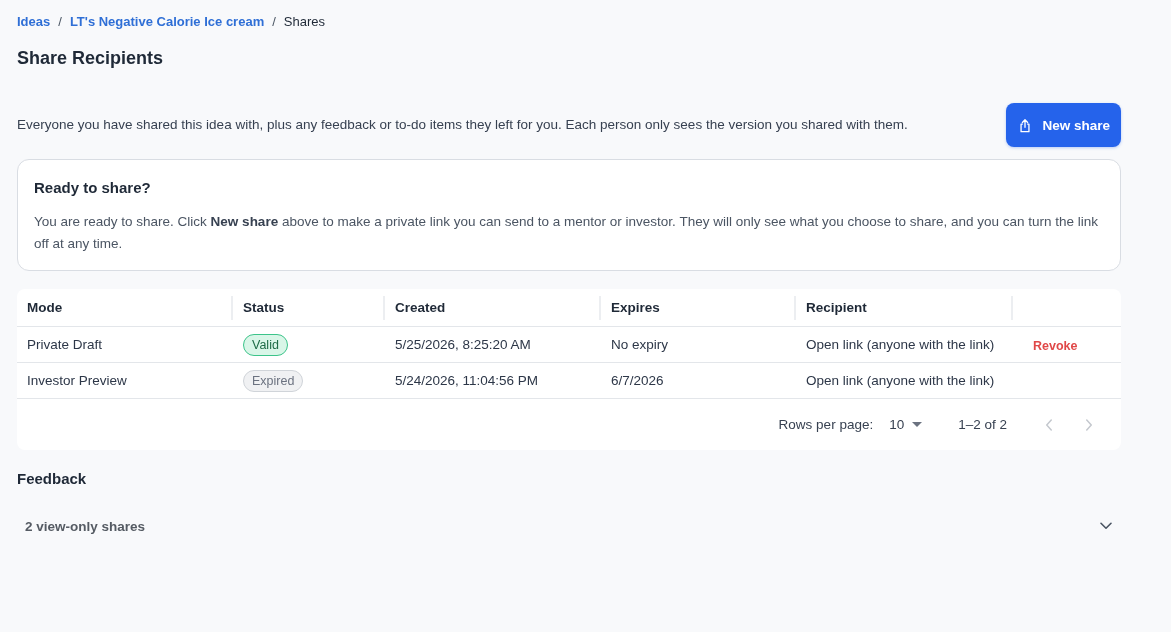 This screenshot has height=632, width=1171. What do you see at coordinates (1089, 424) in the screenshot?
I see `chevron-right-icon` at bounding box center [1089, 424].